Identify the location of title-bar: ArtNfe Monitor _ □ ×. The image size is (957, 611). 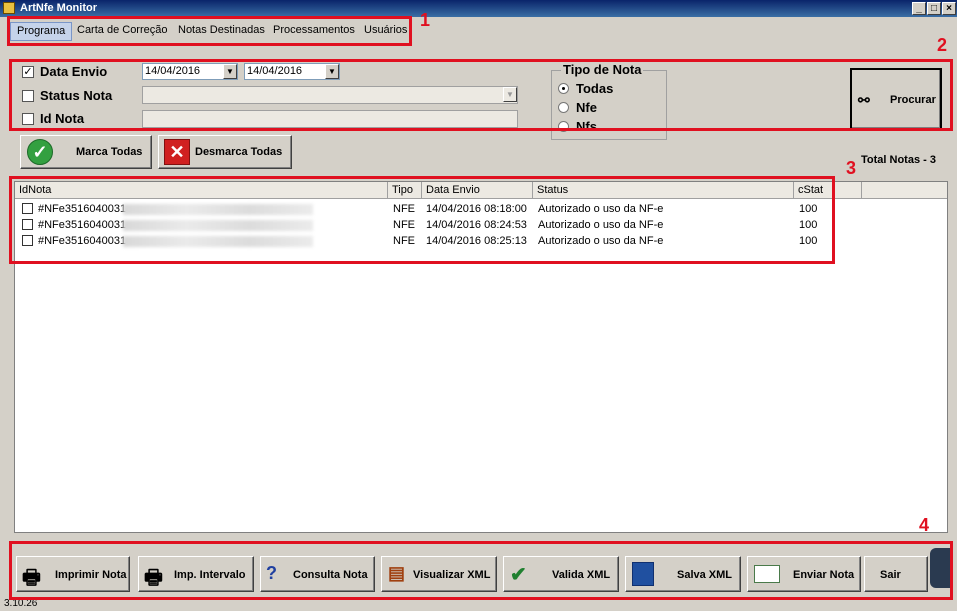
(478, 8).